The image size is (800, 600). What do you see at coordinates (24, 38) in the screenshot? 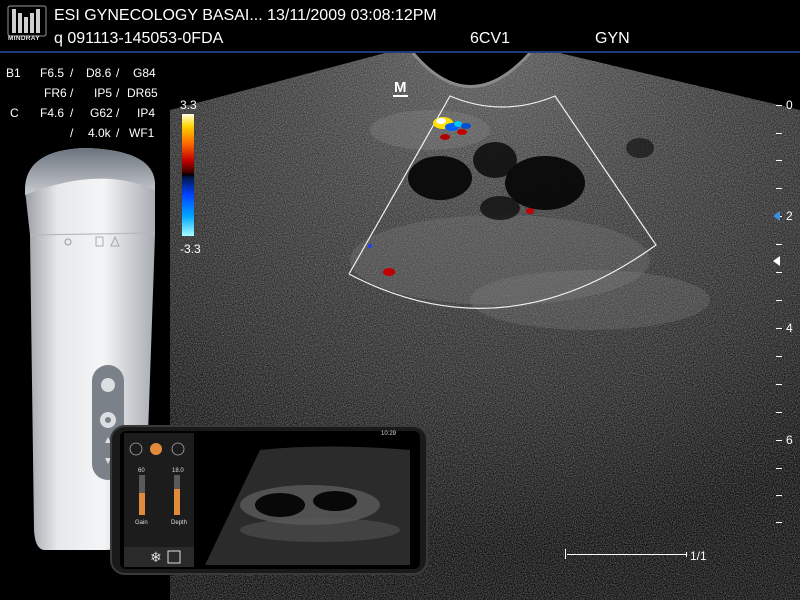
I see `logo-text: MINDRAY` at bounding box center [24, 38].